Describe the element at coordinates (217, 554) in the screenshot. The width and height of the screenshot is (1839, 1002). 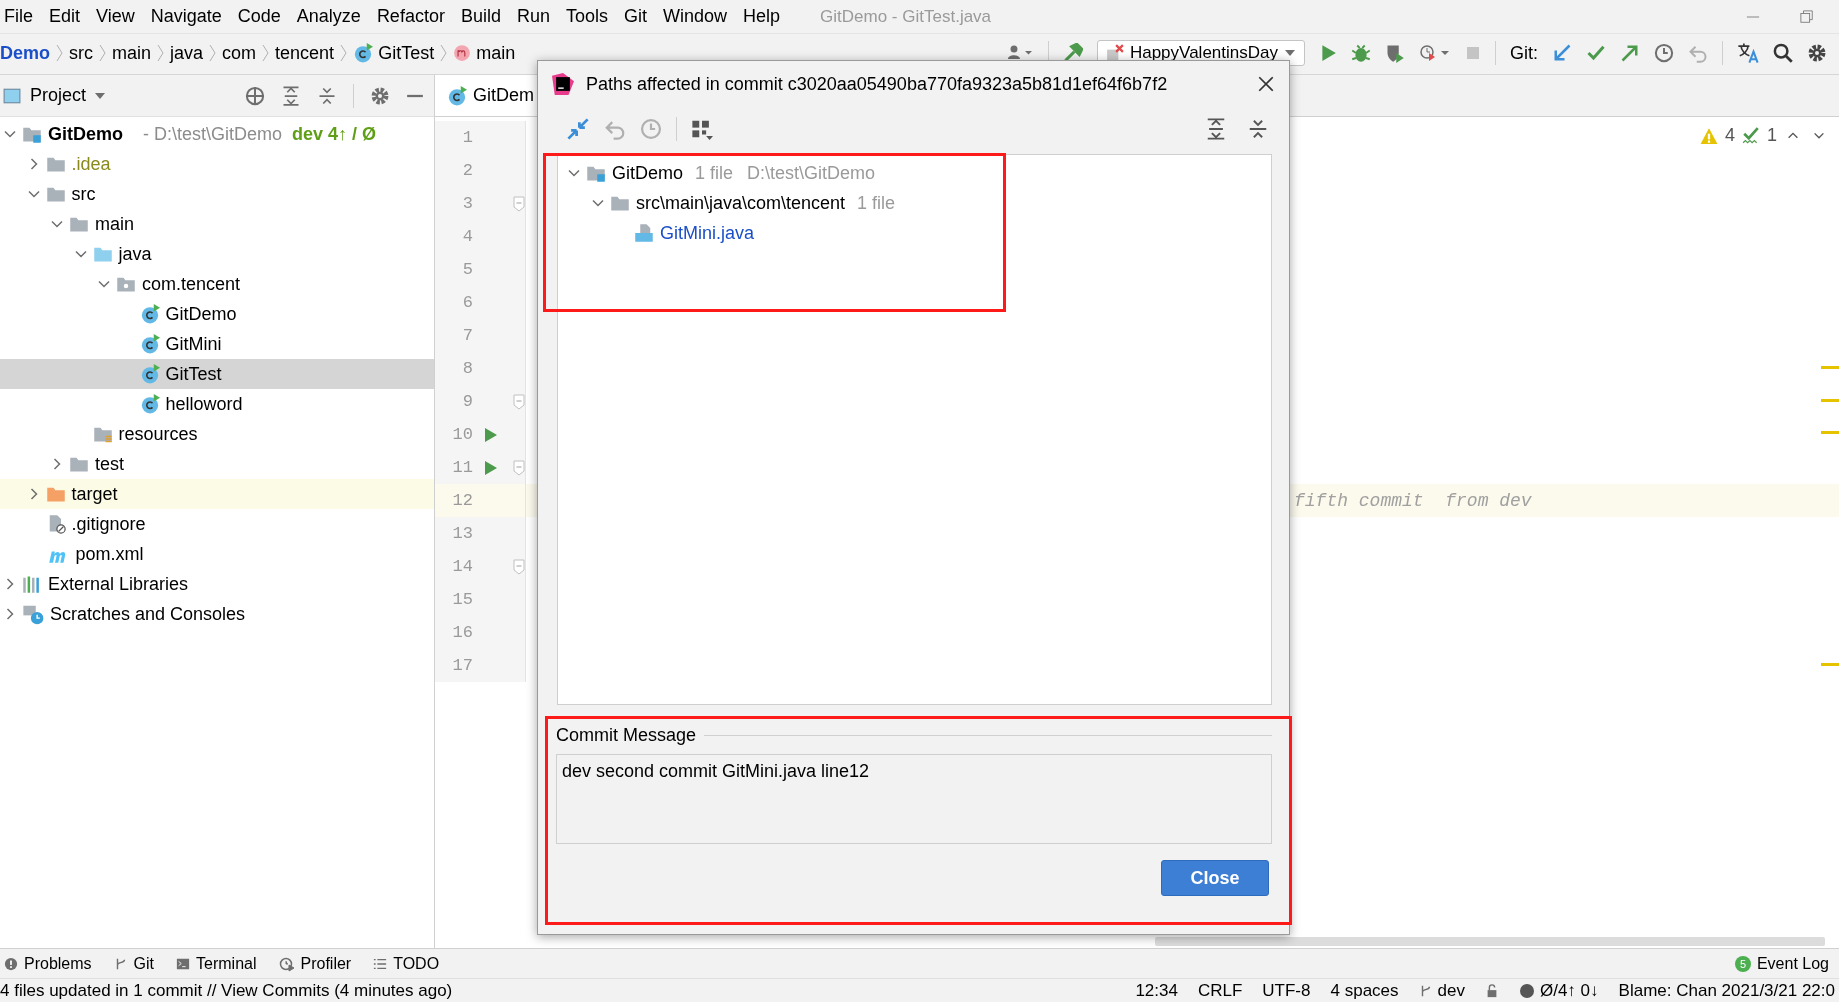
I see `tree-item: pom.xml` at that location.